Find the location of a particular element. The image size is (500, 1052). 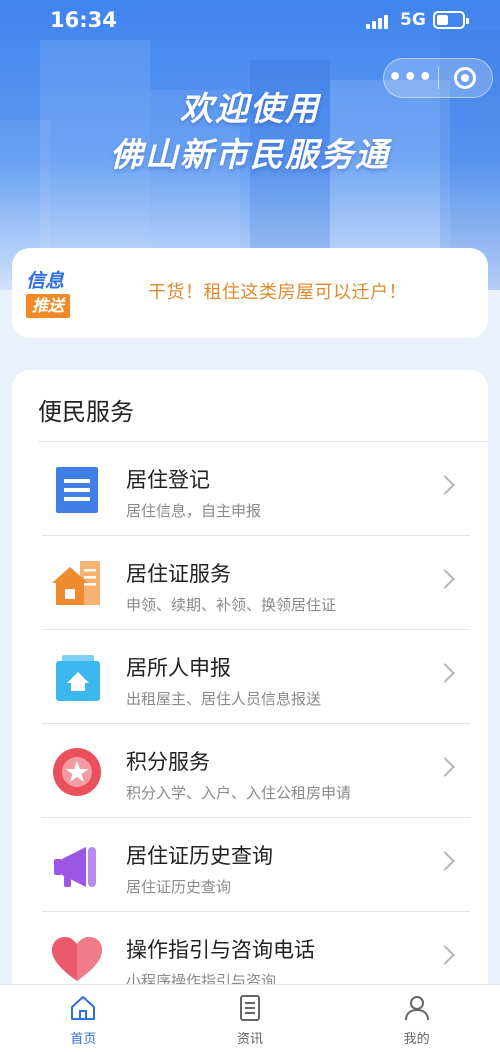

notice-badge: 信息 推送 is located at coordinates (54, 293).